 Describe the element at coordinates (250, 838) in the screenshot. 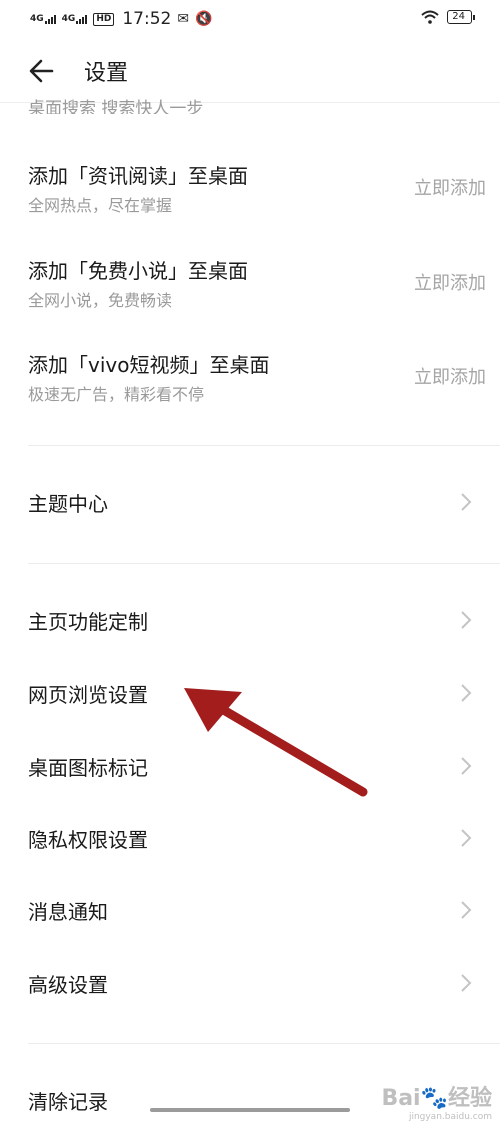

I see `menu-item-privacy-permissions: 隐私权限设置` at that location.